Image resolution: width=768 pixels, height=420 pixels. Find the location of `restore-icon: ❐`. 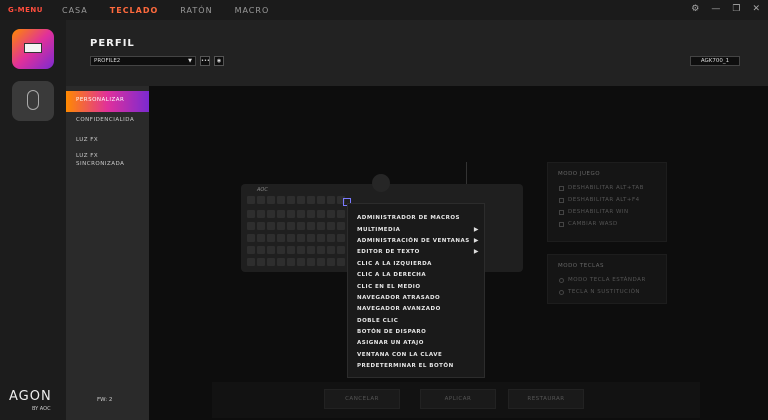

restore-icon: ❐ is located at coordinates (736, 9).